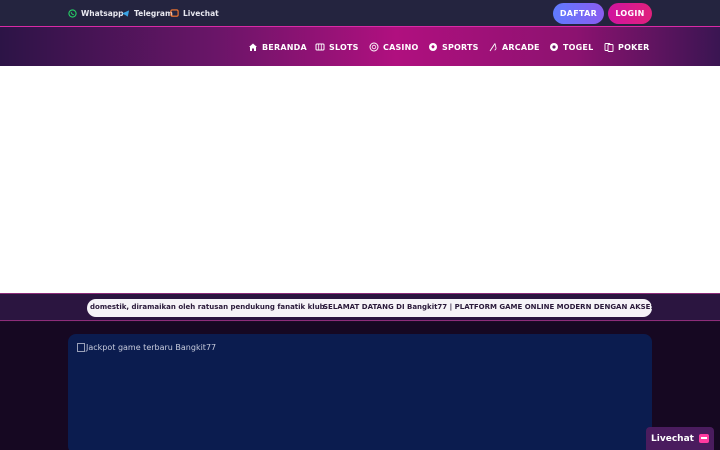 This screenshot has width=720, height=450. Describe the element at coordinates (401, 47) in the screenshot. I see `nav-label-casino: CASINO` at that location.